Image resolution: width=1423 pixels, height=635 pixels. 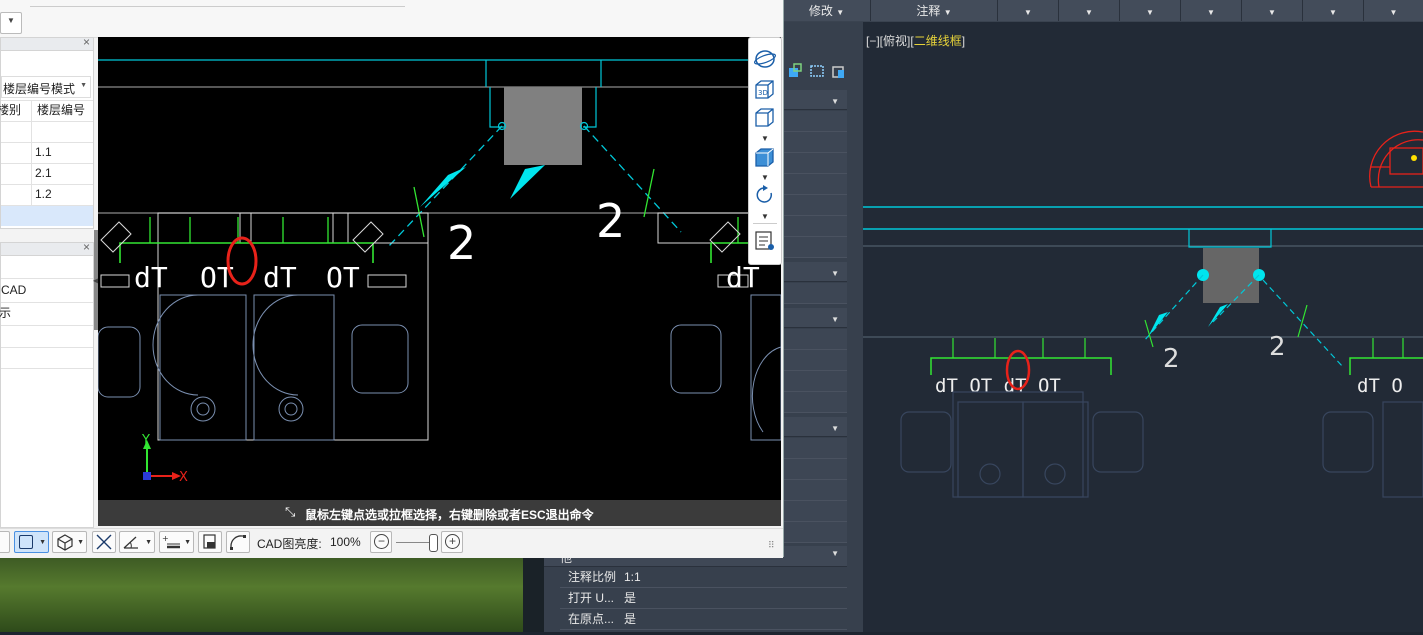 What do you see at coordinates (43, 194) in the screenshot?
I see `table-cell: 1.2` at bounding box center [43, 194].